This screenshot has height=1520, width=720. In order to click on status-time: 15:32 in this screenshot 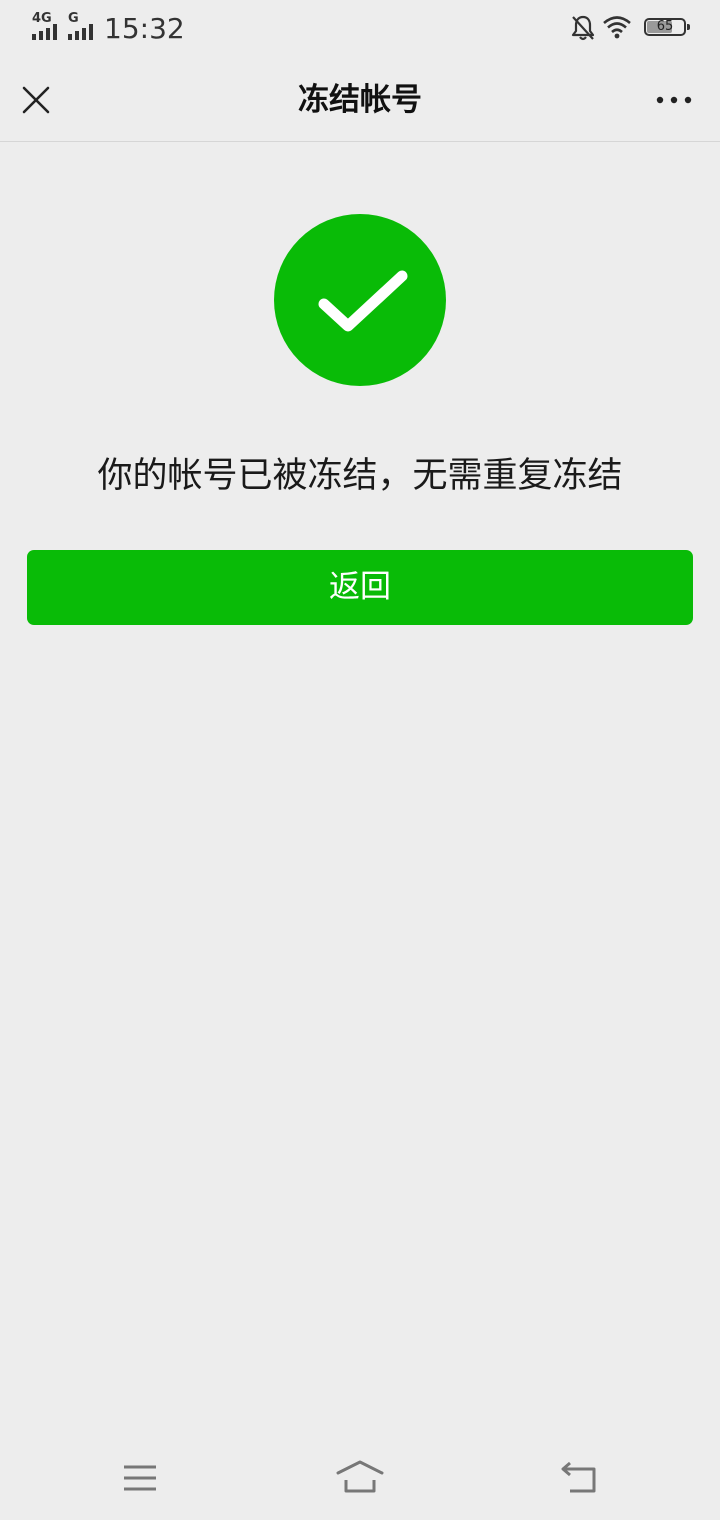, I will do `click(144, 28)`.